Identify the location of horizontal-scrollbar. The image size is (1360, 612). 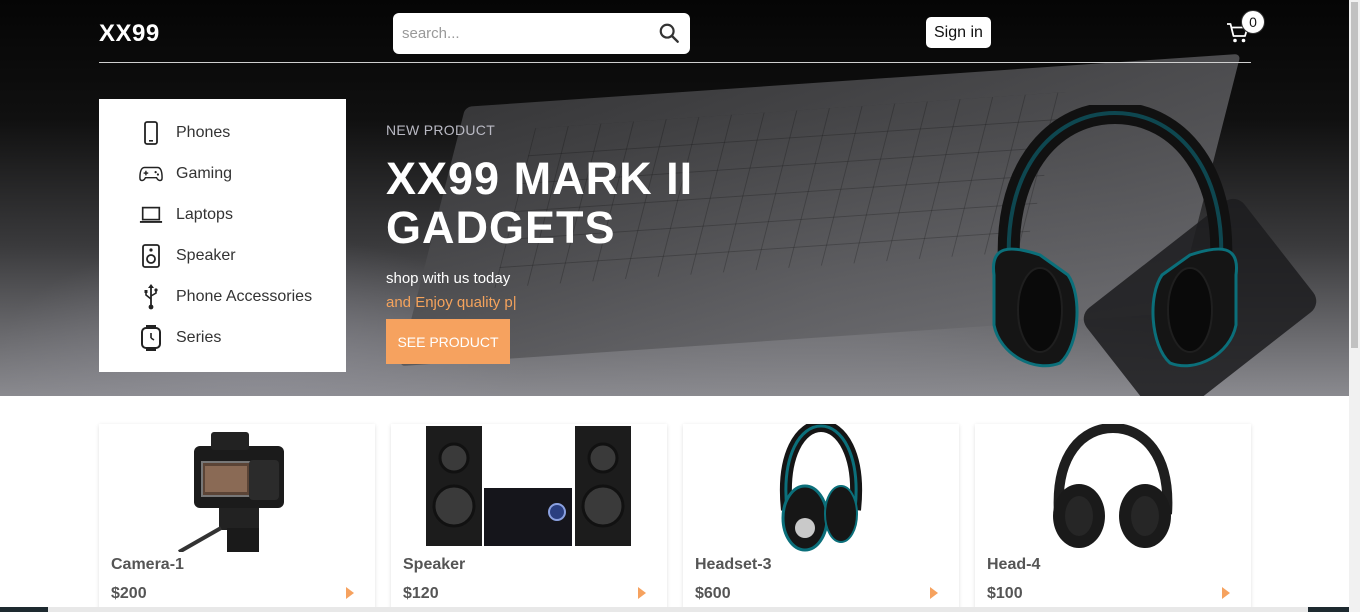
(674, 609).